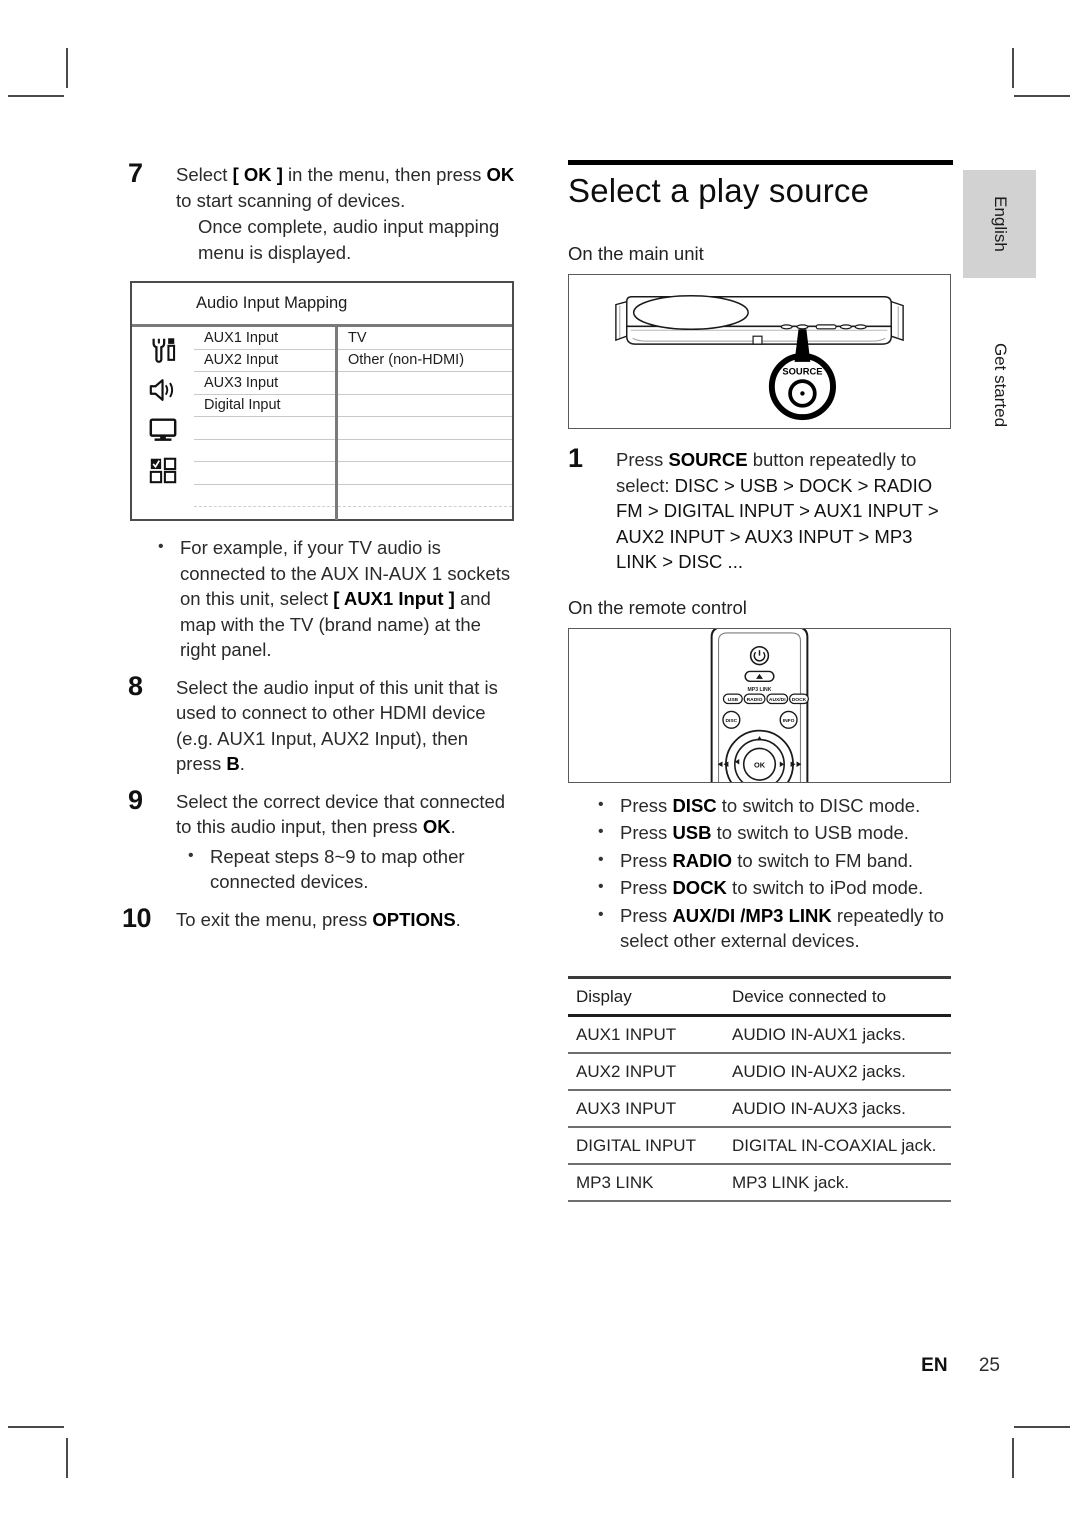 The width and height of the screenshot is (1080, 1524). What do you see at coordinates (1013, 1458) in the screenshot?
I see `crop-mark-bottom-right-v` at bounding box center [1013, 1458].